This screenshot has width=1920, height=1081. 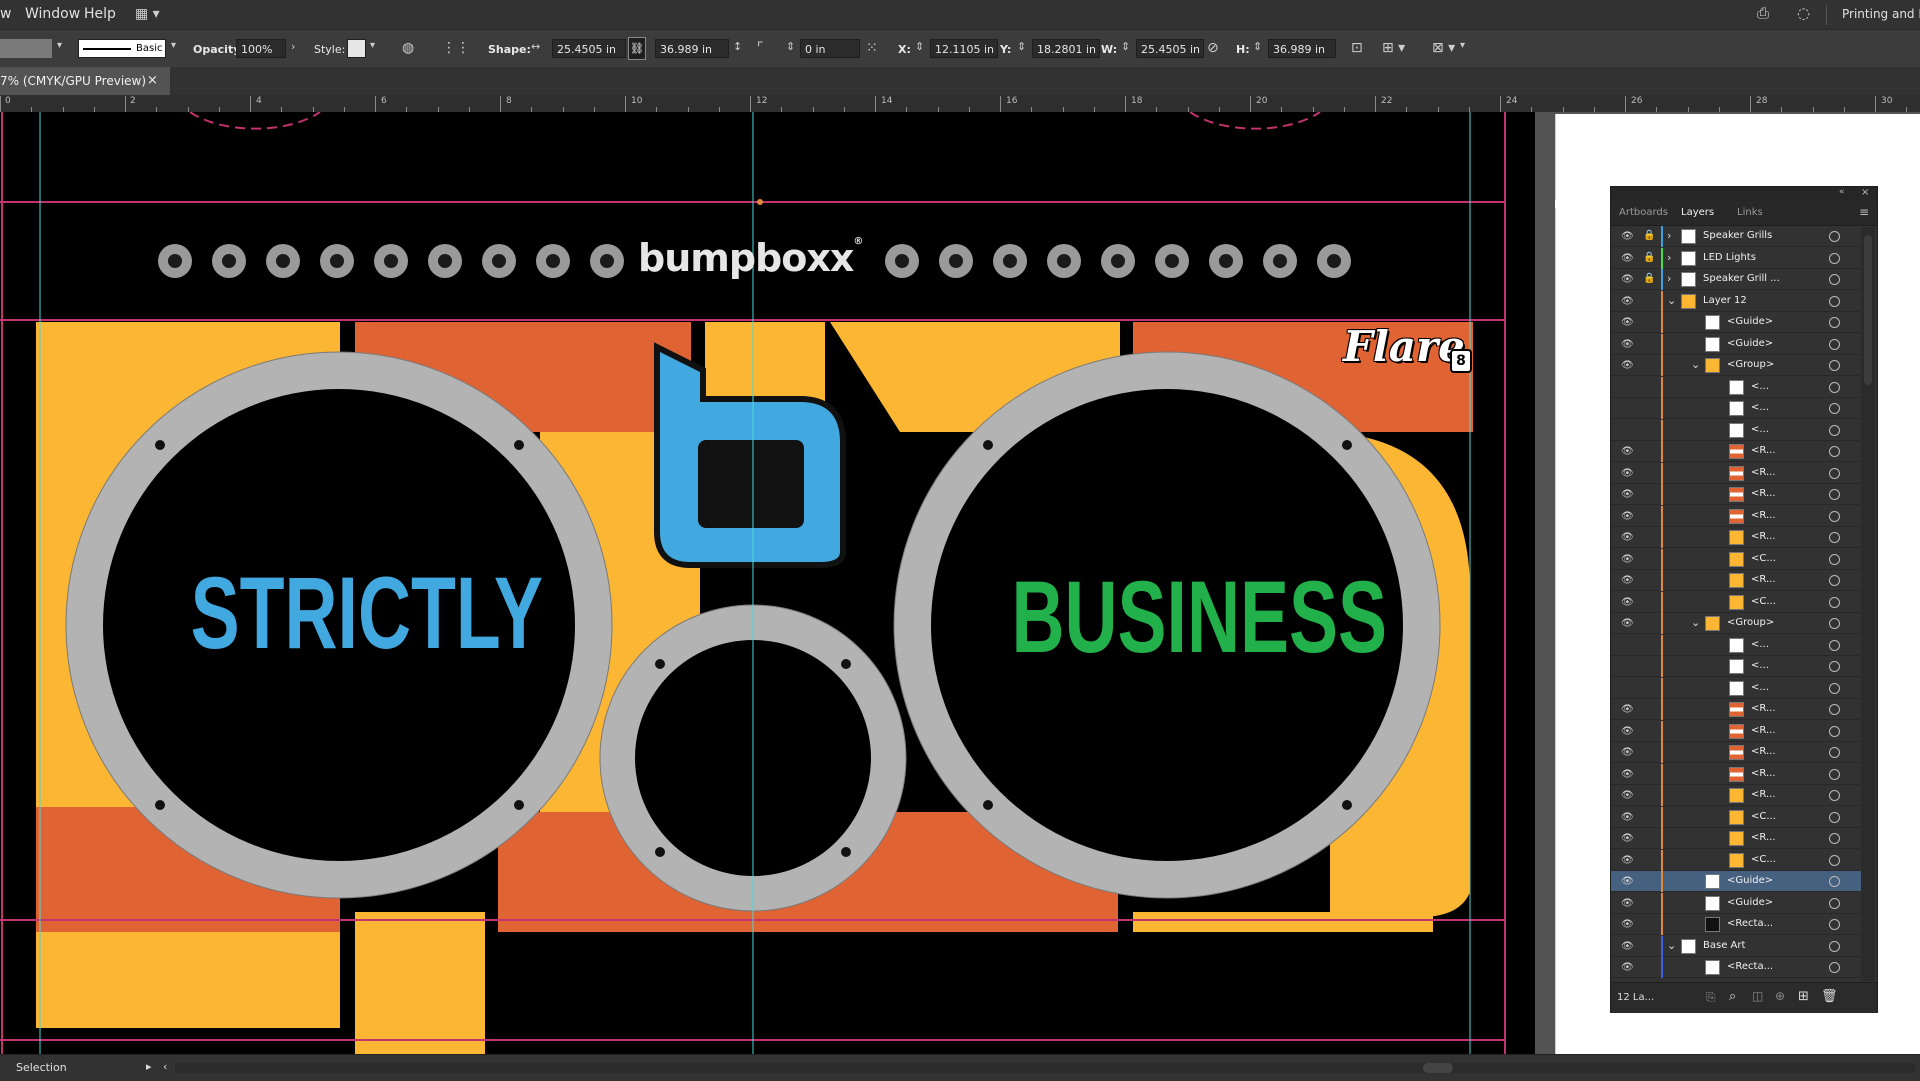 I want to click on h-input: 36.989 in, so click(x=1302, y=48).